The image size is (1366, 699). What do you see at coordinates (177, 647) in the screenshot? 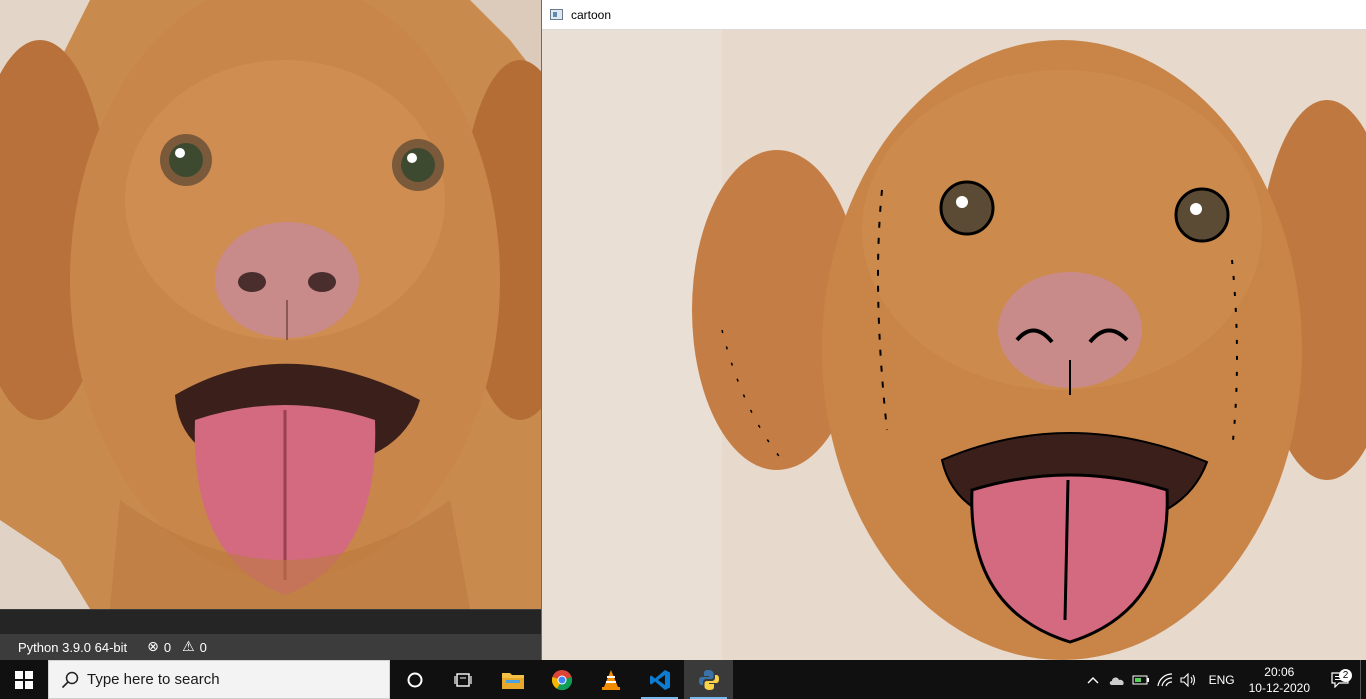
I see `problems-indicator: ⊗ 0 ⚠ 0` at bounding box center [177, 647].